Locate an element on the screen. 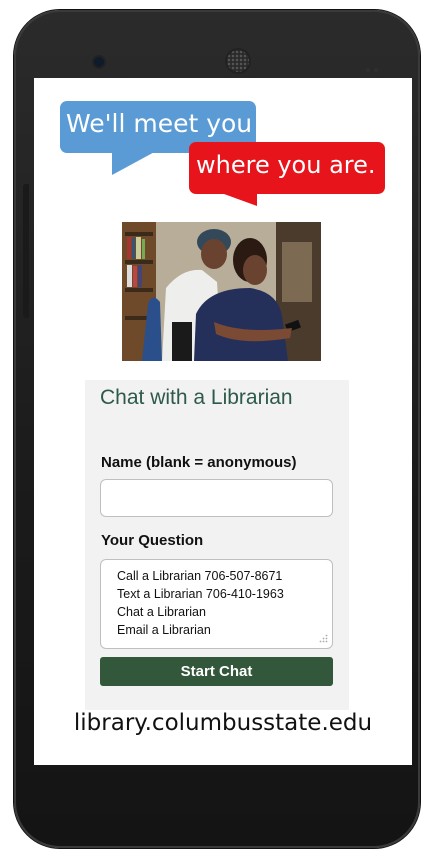  resize-grip-icon is located at coordinates (323, 639).